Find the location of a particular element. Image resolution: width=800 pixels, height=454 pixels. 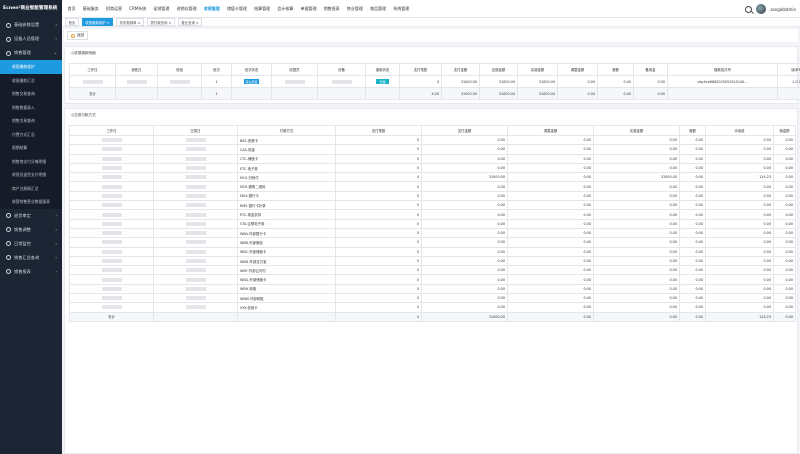

tab-tag: 首页 is located at coordinates (72, 22).